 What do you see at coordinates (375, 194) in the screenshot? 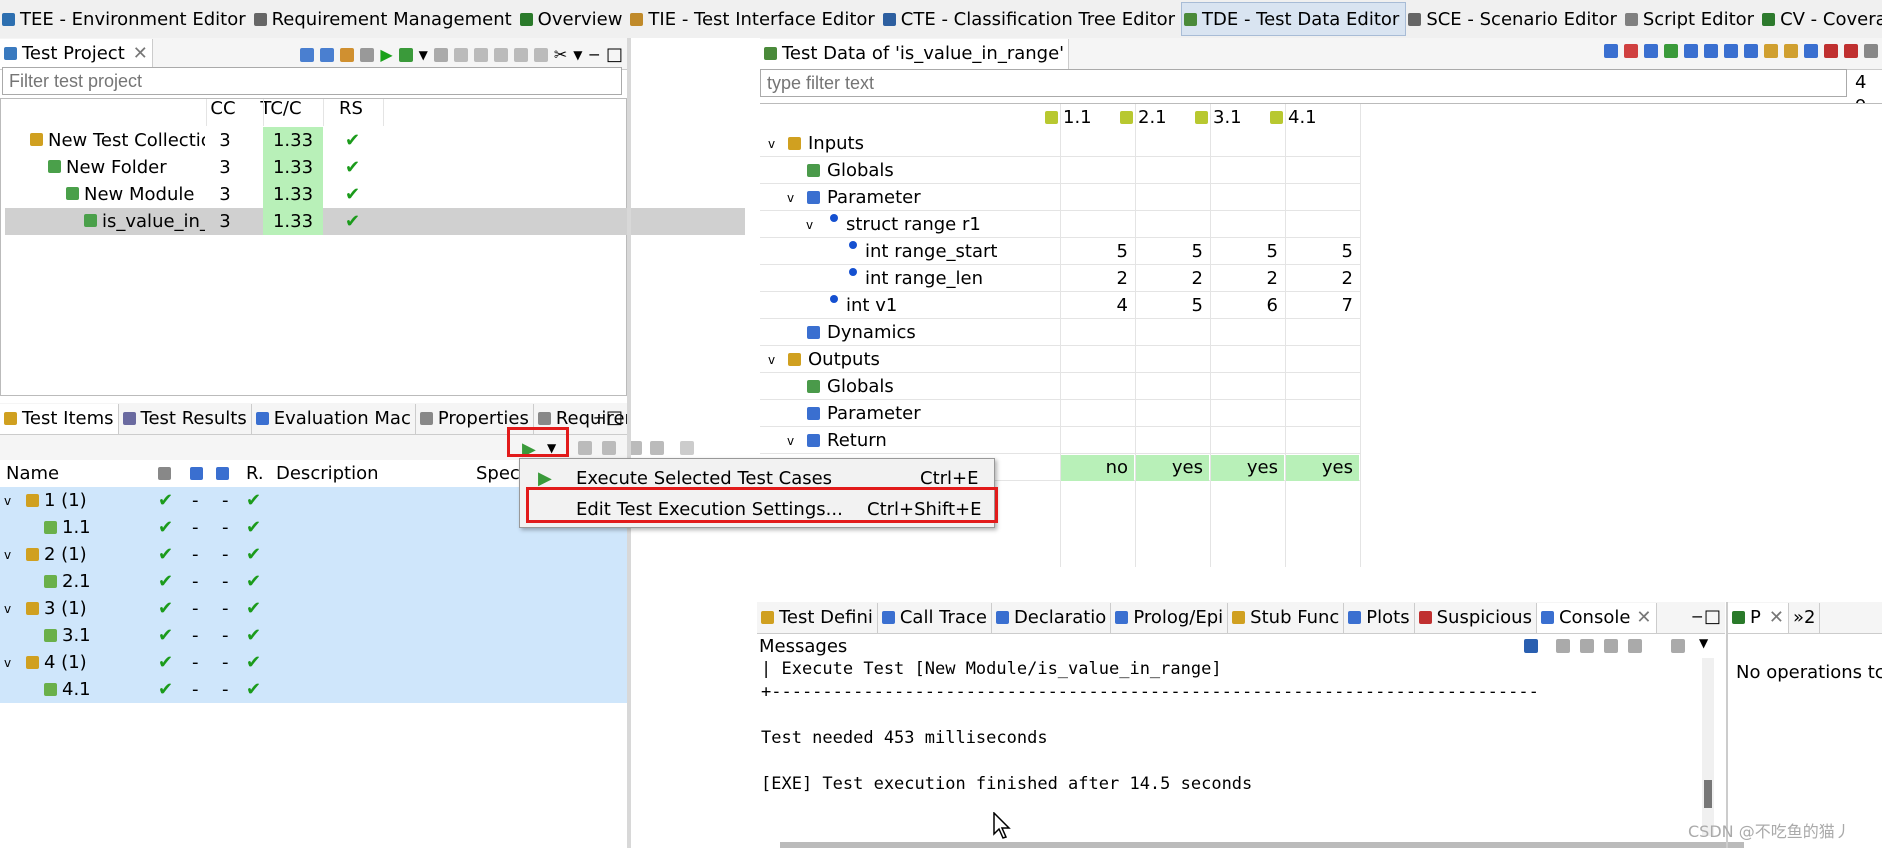
I see `project-row: New Module 3 1.33 ✔` at bounding box center [375, 194].